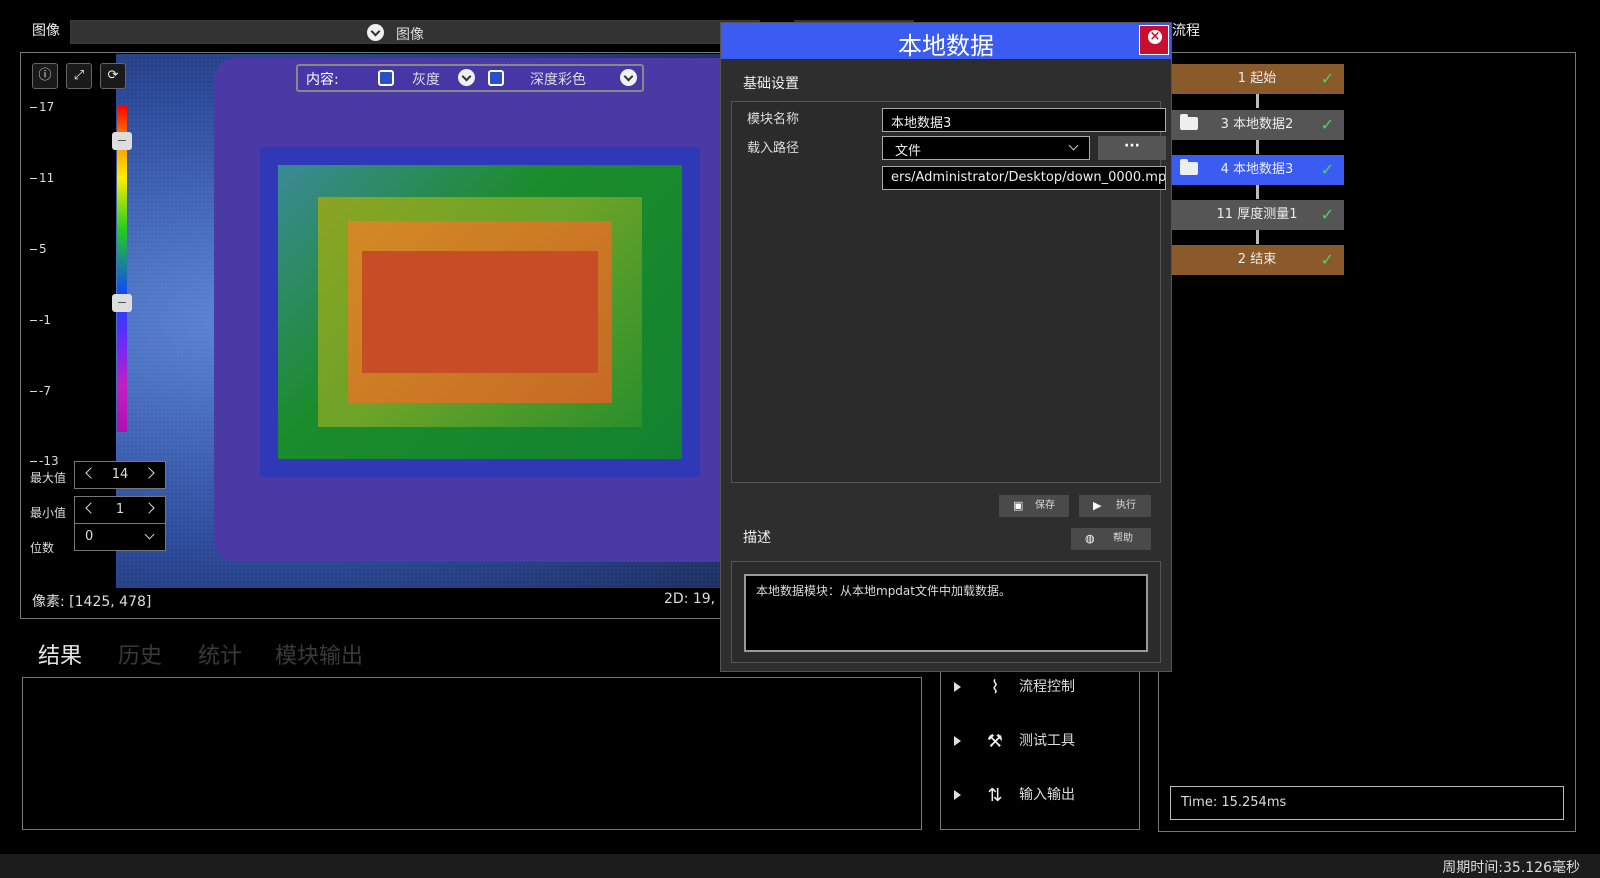  I want to click on scale-tick: 5, so click(38, 249).